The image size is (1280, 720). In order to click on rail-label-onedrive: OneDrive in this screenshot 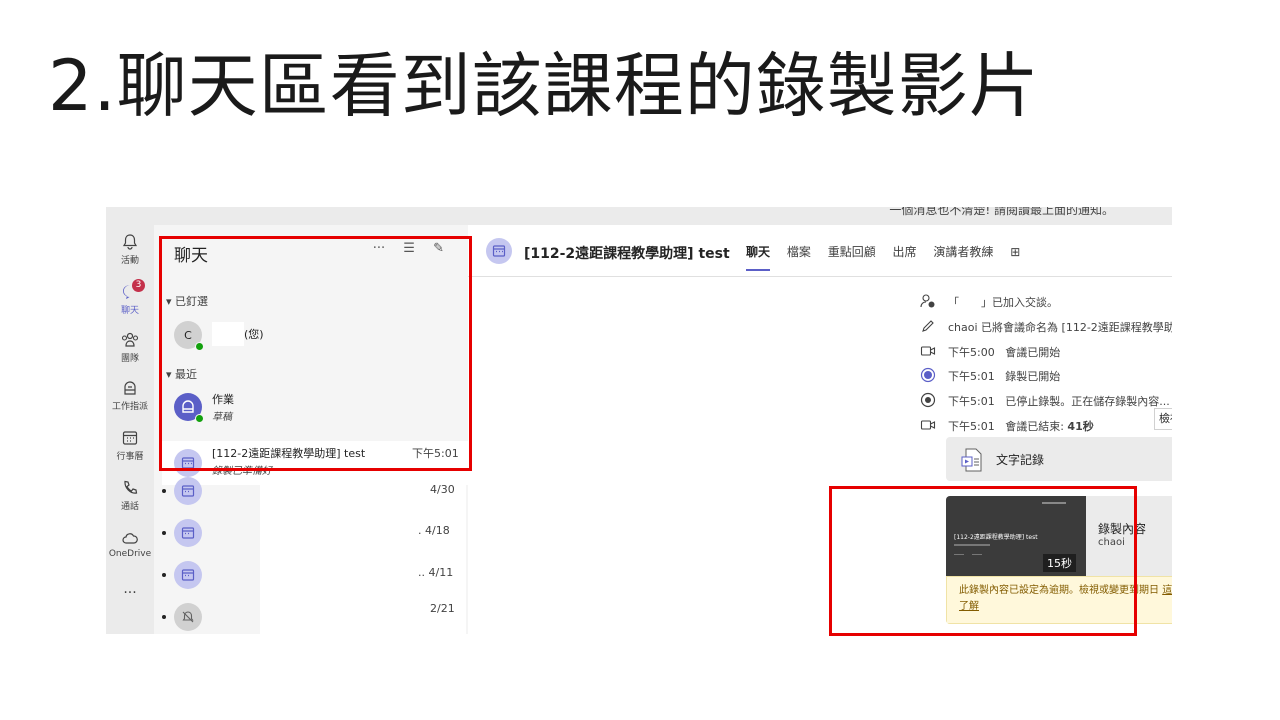, I will do `click(130, 554)`.